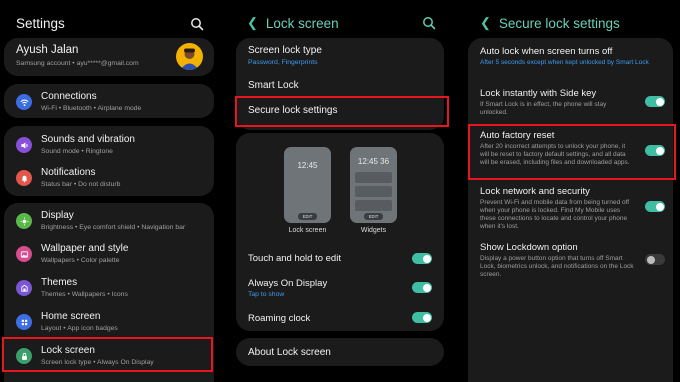 Image resolution: width=680 pixels, height=382 pixels. What do you see at coordinates (47, 50) in the screenshot?
I see `profile-name: Ayush Jalan` at bounding box center [47, 50].